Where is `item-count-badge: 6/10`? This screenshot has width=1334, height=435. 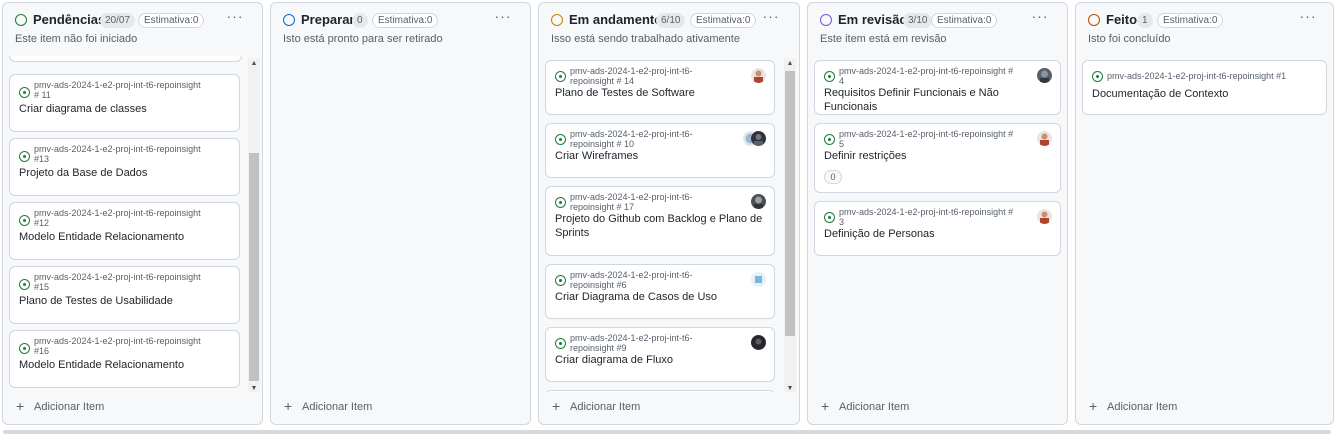
item-count-badge: 6/10 is located at coordinates (671, 20).